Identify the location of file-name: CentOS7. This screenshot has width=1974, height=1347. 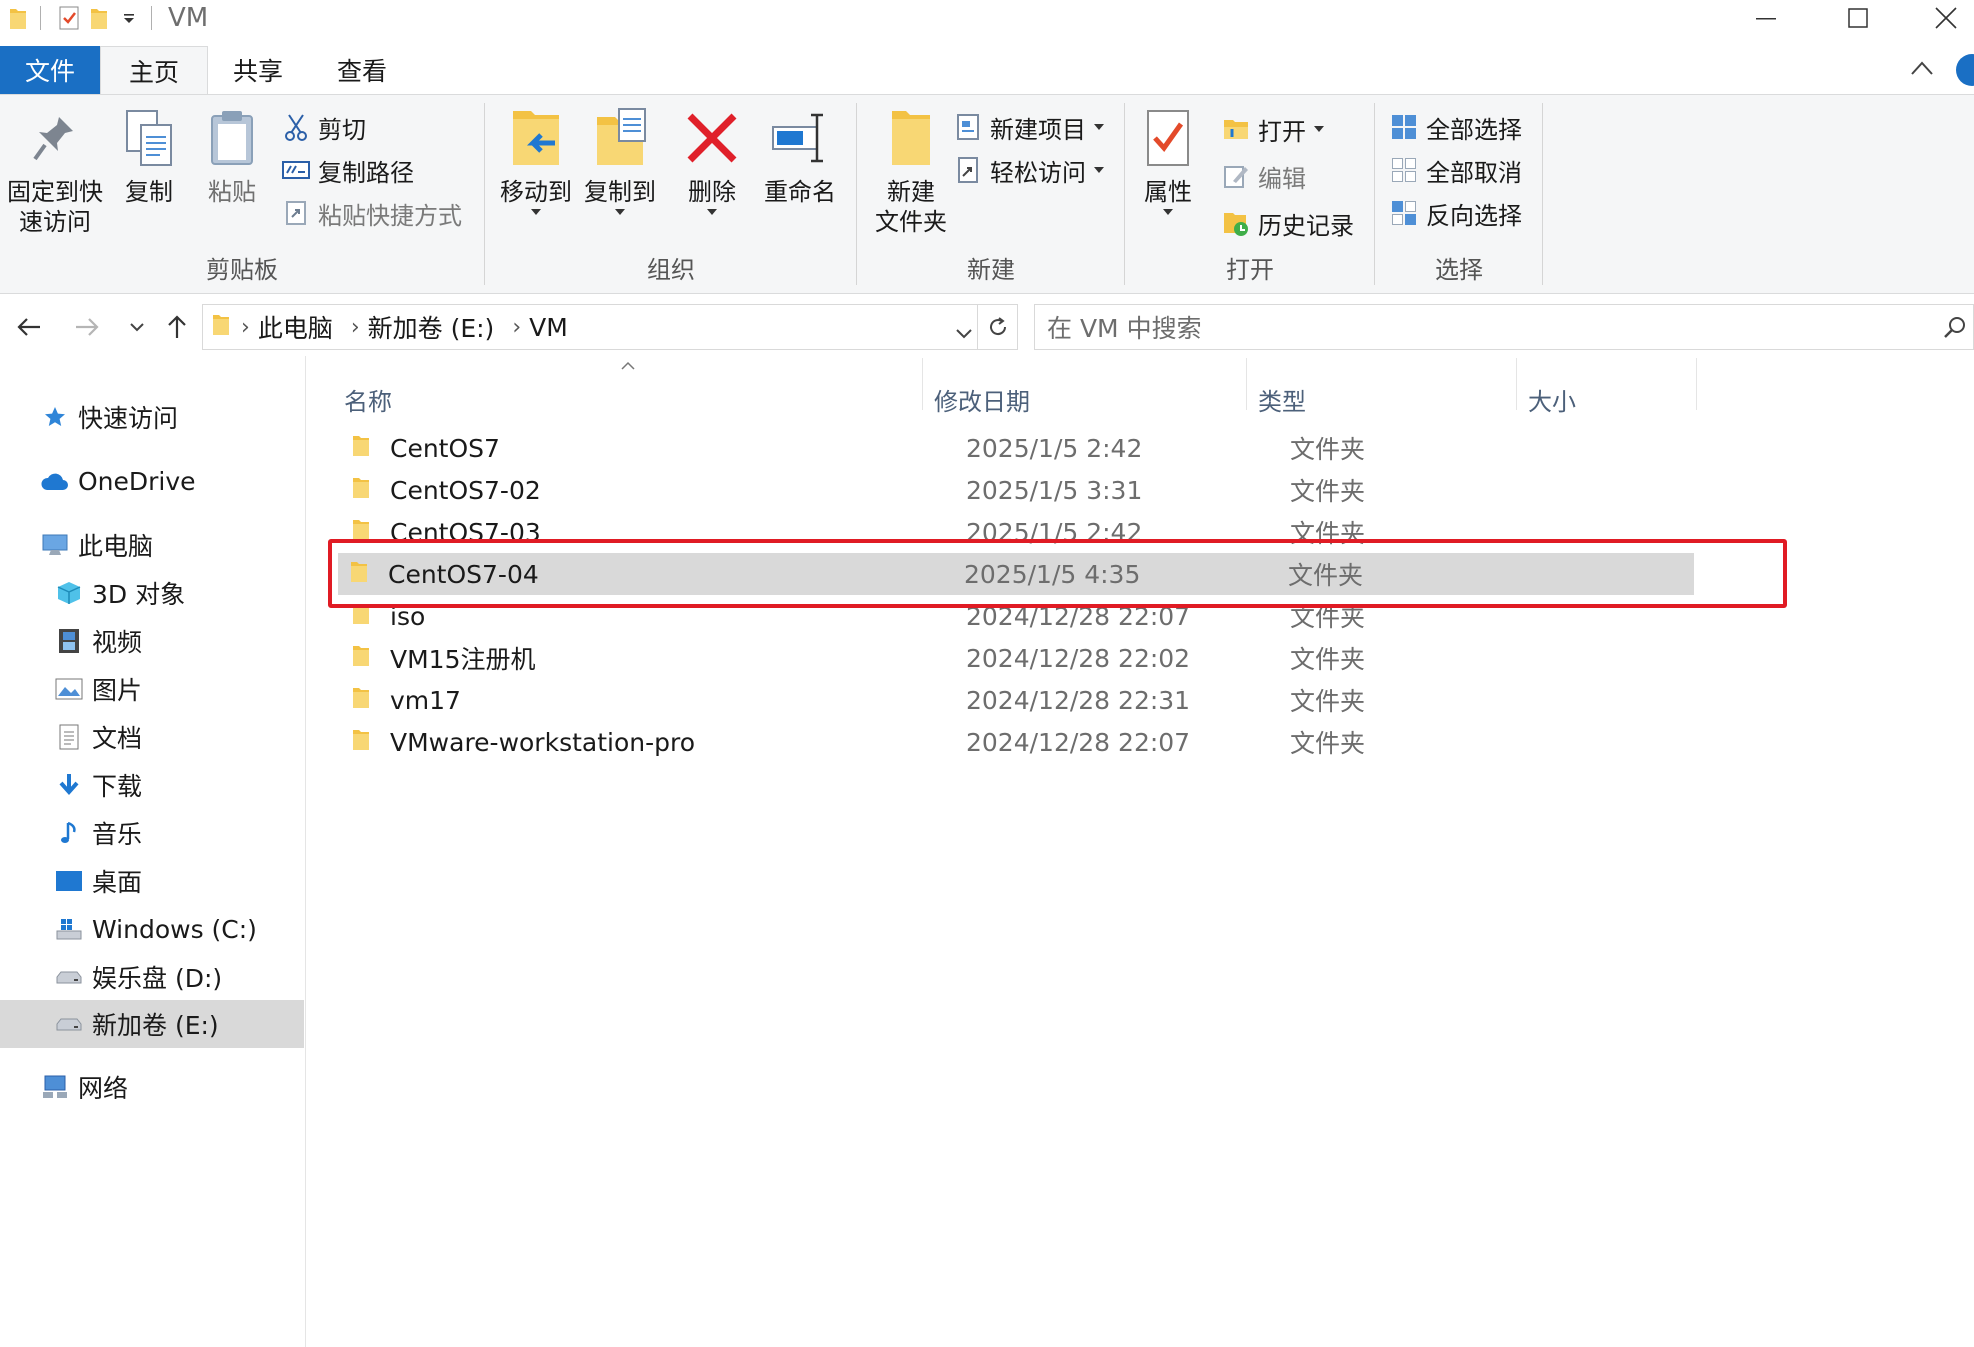
(445, 448).